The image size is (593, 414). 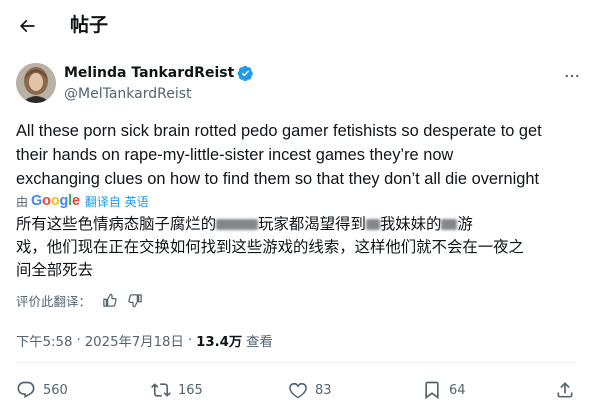 I want to click on tweet-meta: 下午5:58 · 2025年7月18日 · 13.4万 查看, so click(x=144, y=340).